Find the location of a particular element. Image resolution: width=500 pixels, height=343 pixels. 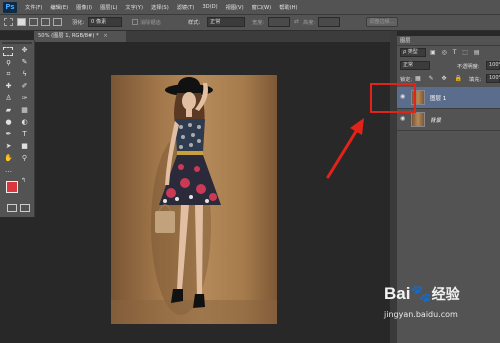

menu-window: 窗口(W) is located at coordinates (262, 7).